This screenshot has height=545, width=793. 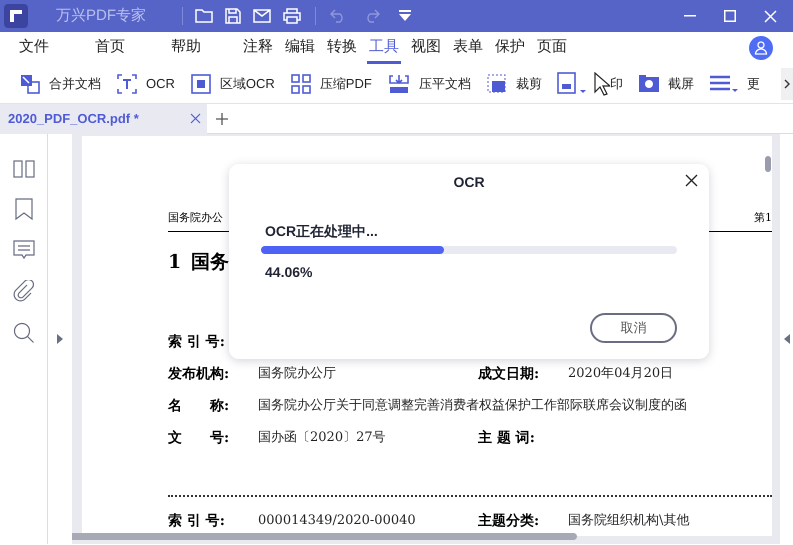 What do you see at coordinates (621, 374) in the screenshot?
I see `field-value: 2020年04月20日` at bounding box center [621, 374].